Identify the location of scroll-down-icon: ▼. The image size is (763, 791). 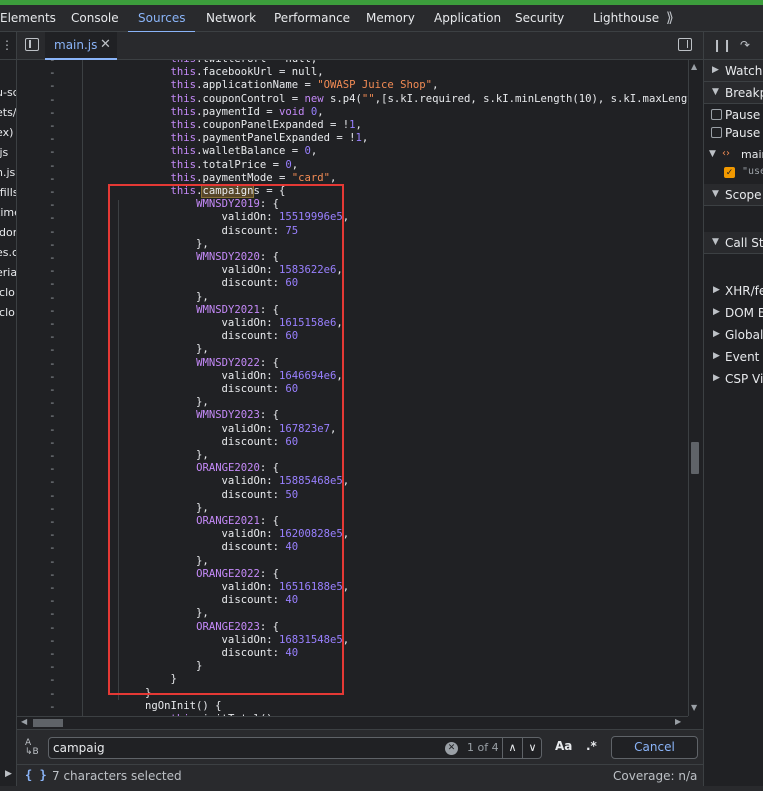
(694, 707).